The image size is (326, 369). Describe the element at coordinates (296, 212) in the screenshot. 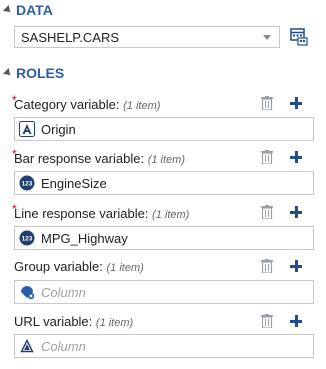

I see `add-line-response-variable-button` at that location.